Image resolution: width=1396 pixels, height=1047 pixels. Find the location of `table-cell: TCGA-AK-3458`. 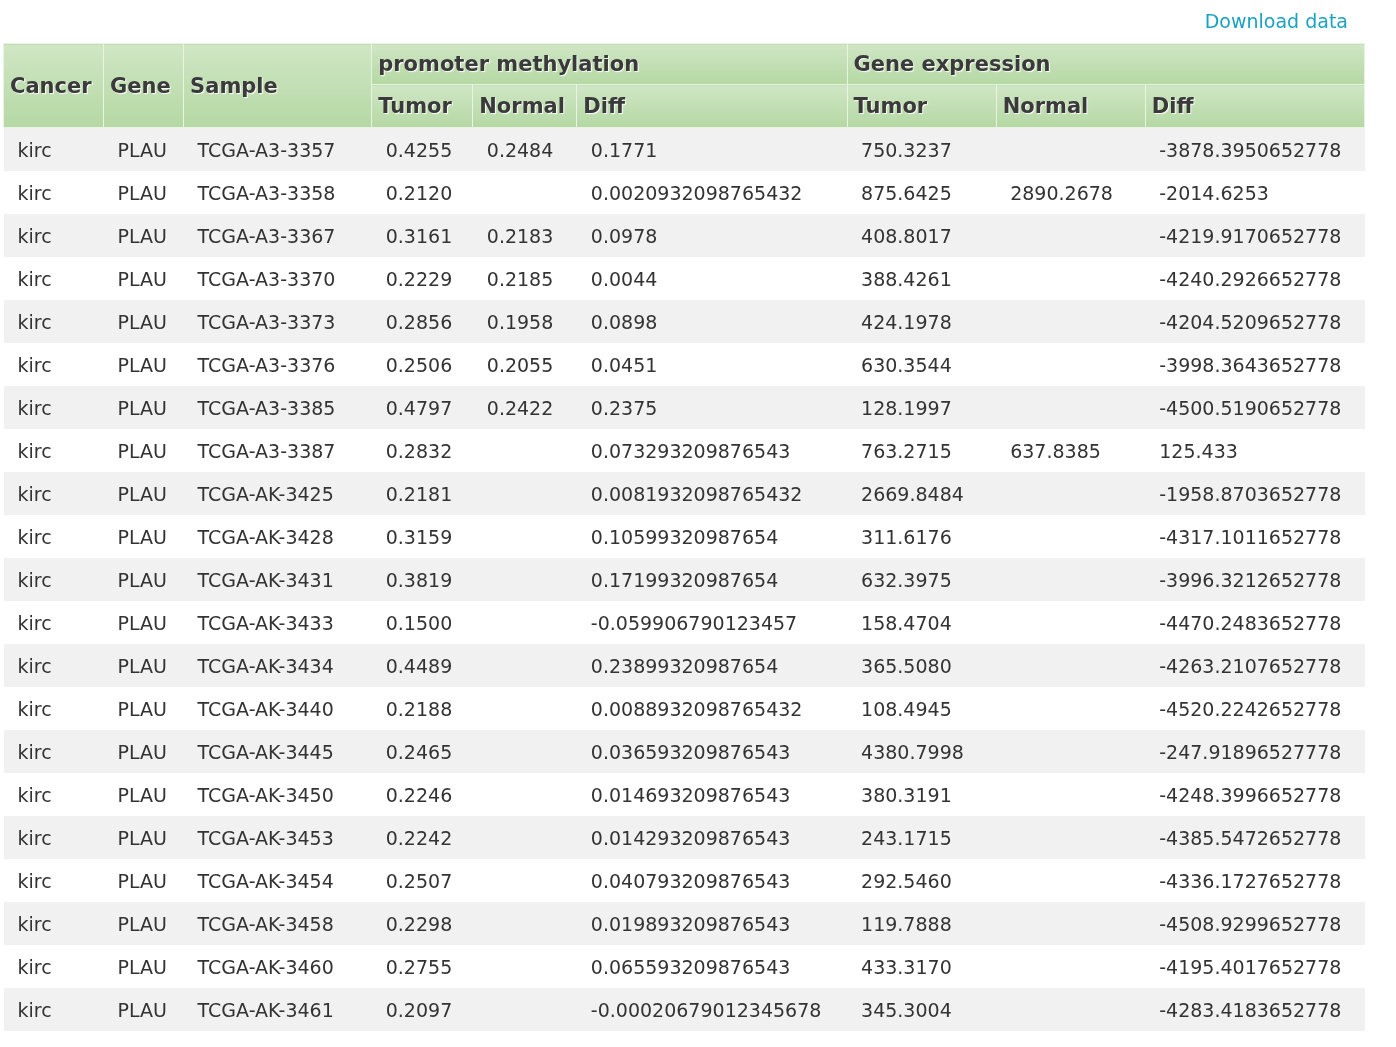

table-cell: TCGA-AK-3458 is located at coordinates (265, 923).